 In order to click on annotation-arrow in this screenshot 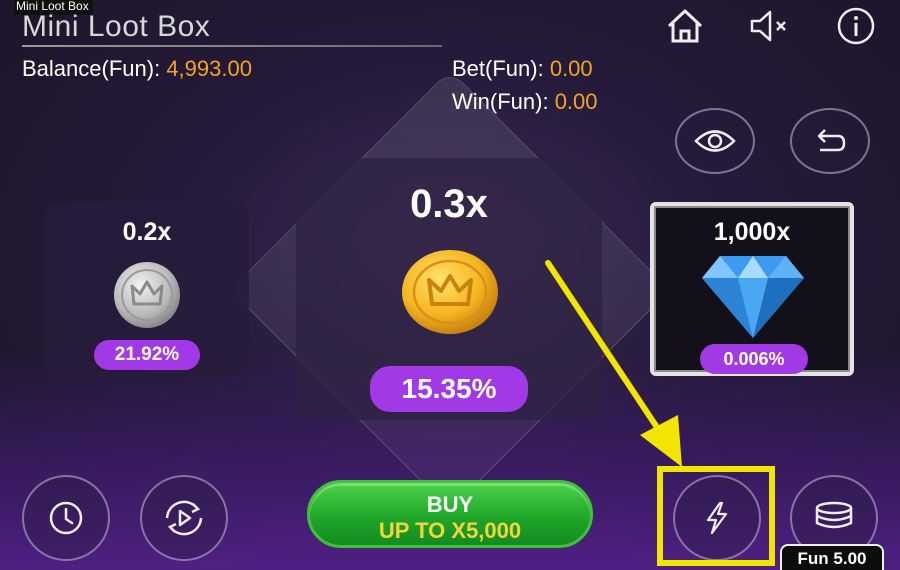, I will do `click(613, 363)`.